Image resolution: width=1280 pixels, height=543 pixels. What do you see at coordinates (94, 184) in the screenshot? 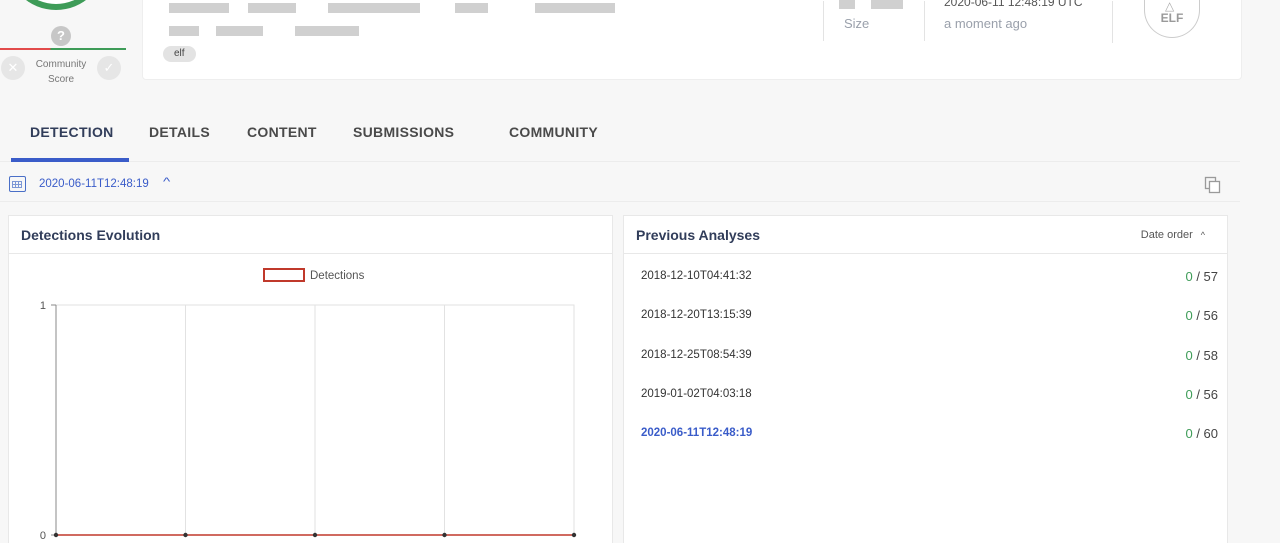
I see `analysis-date-selector: 2020-06-11T12:48:19` at bounding box center [94, 184].